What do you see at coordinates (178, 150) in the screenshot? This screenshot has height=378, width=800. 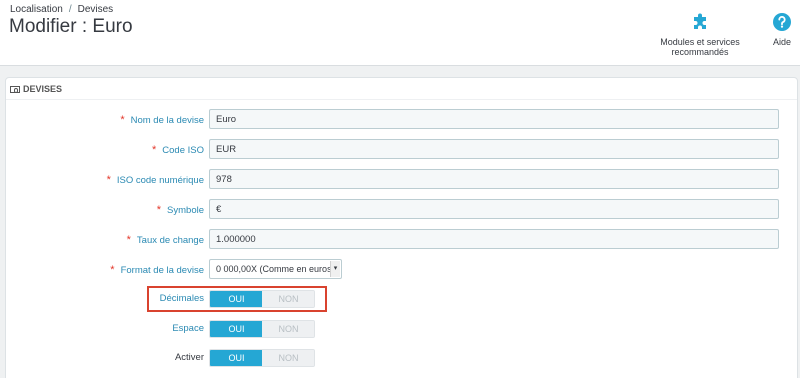 I see `iso-code-label: * Code ISO` at bounding box center [178, 150].